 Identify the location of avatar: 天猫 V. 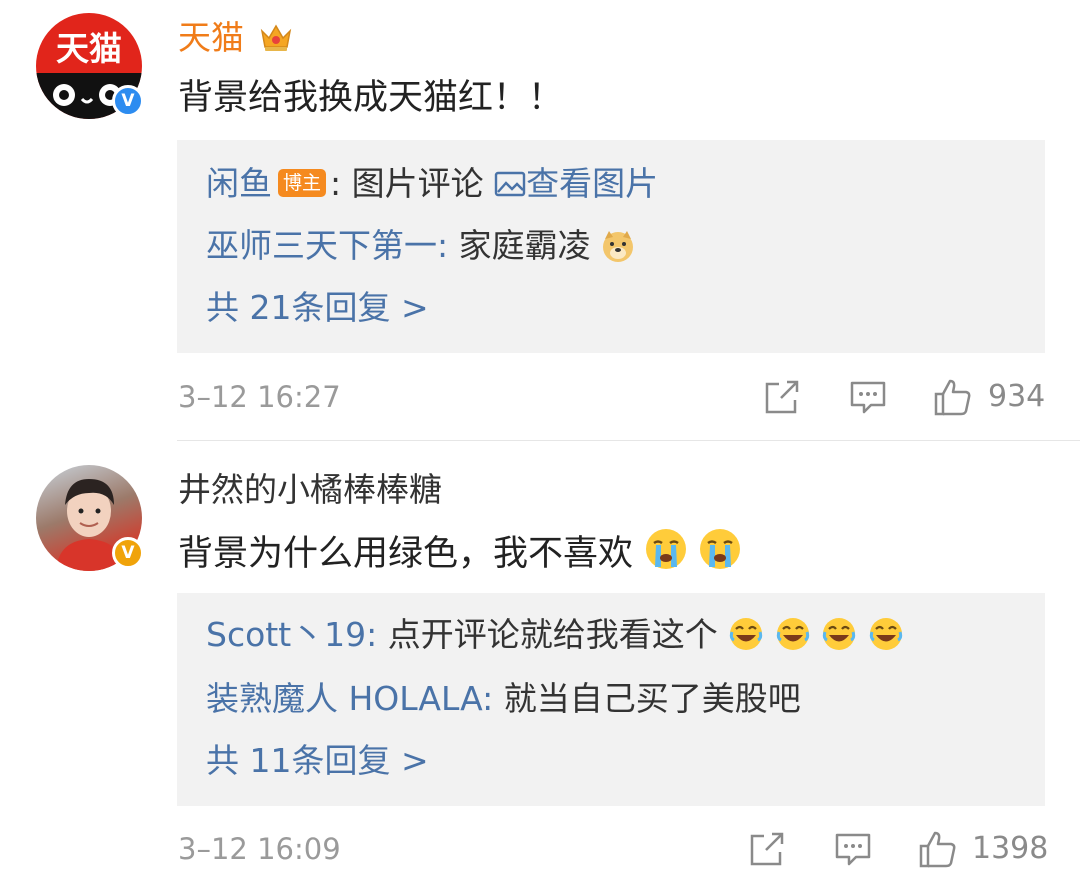
(90, 66).